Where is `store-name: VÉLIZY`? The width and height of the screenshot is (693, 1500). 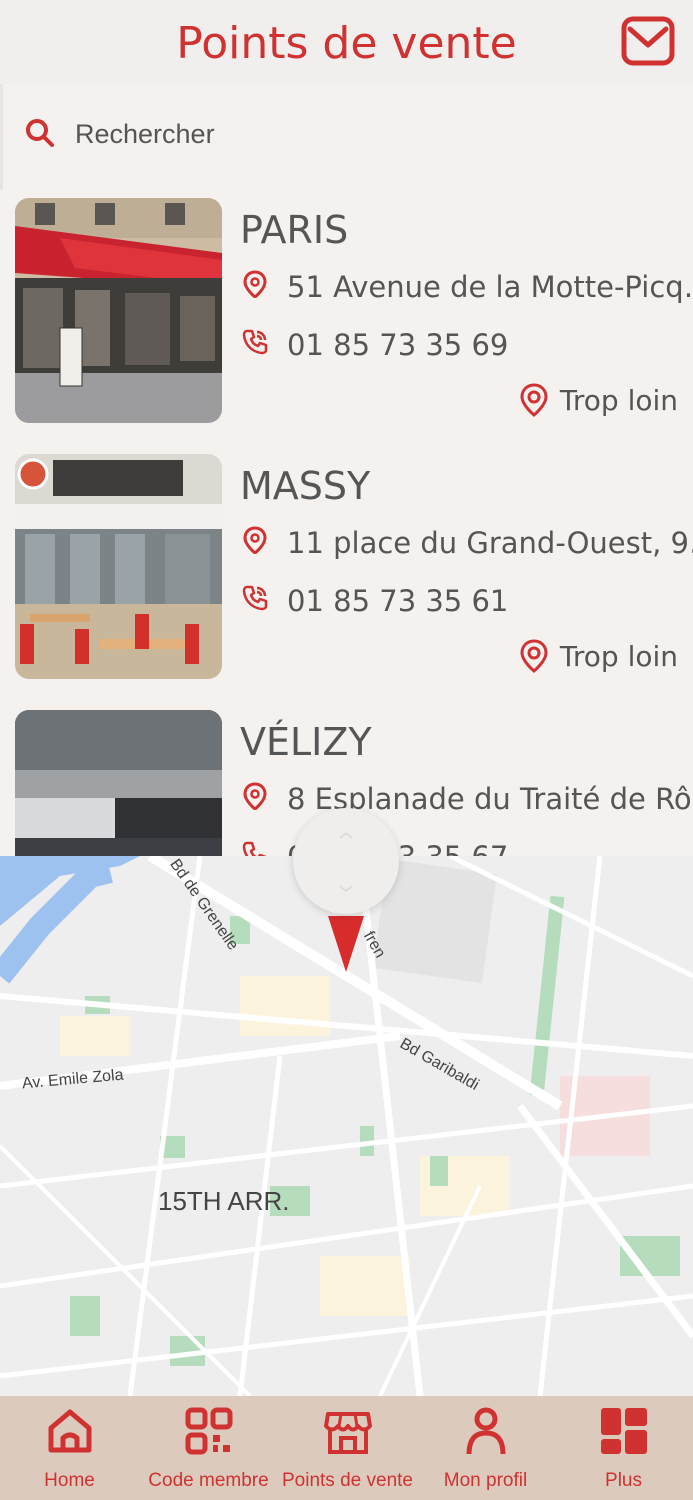
store-name: VÉLIZY is located at coordinates (306, 742).